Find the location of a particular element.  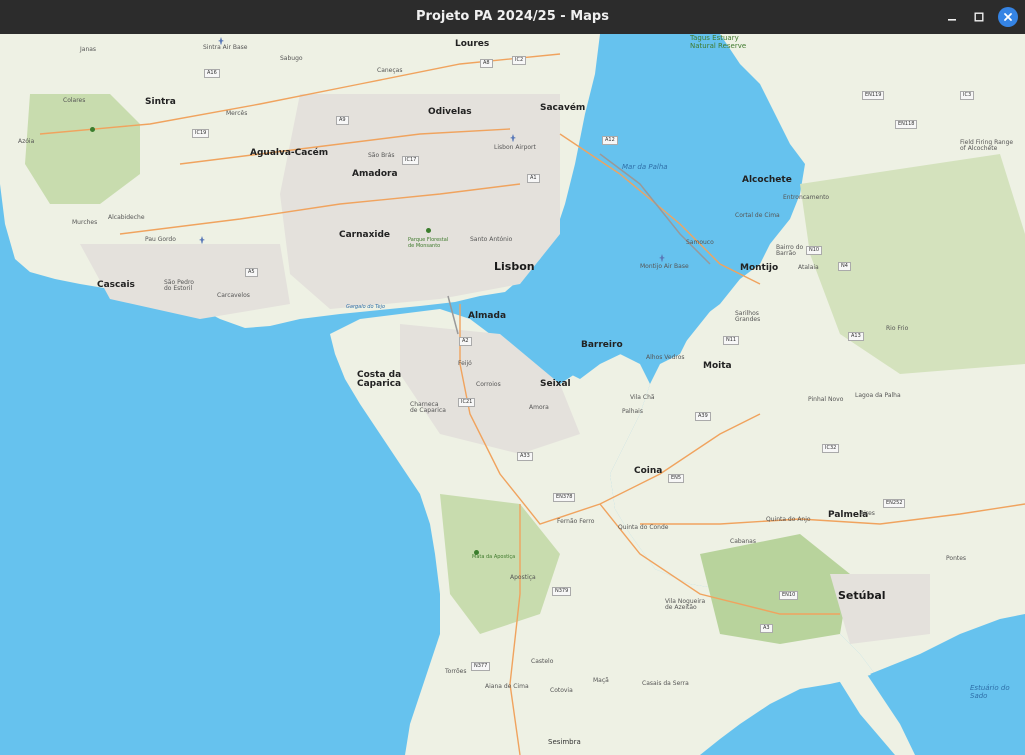

label-lisbon: Lisbon is located at coordinates (514, 266).